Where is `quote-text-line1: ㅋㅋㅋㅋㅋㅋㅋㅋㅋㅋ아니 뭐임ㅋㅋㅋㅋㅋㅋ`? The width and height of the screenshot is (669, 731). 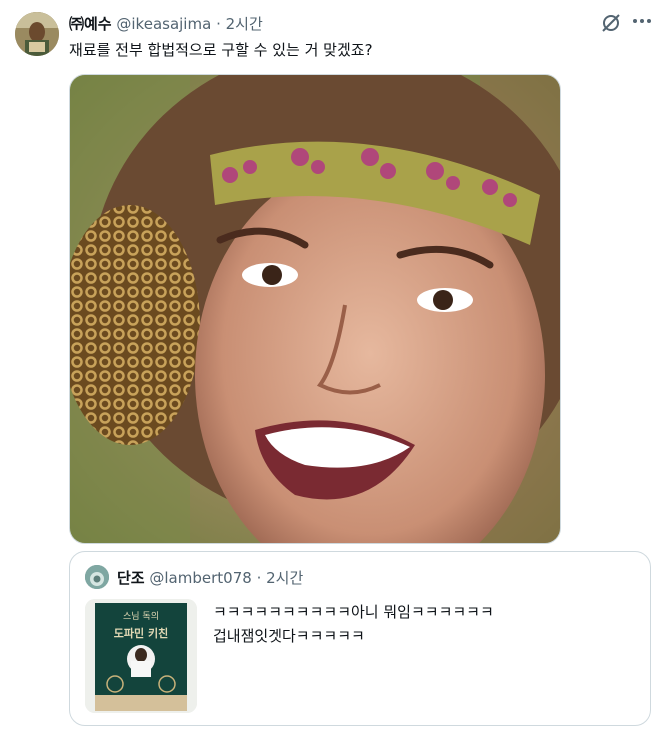 quote-text-line1: ㅋㅋㅋㅋㅋㅋㅋㅋㅋㅋ아니 뭐임ㅋㅋㅋㅋㅋㅋ is located at coordinates (353, 612).